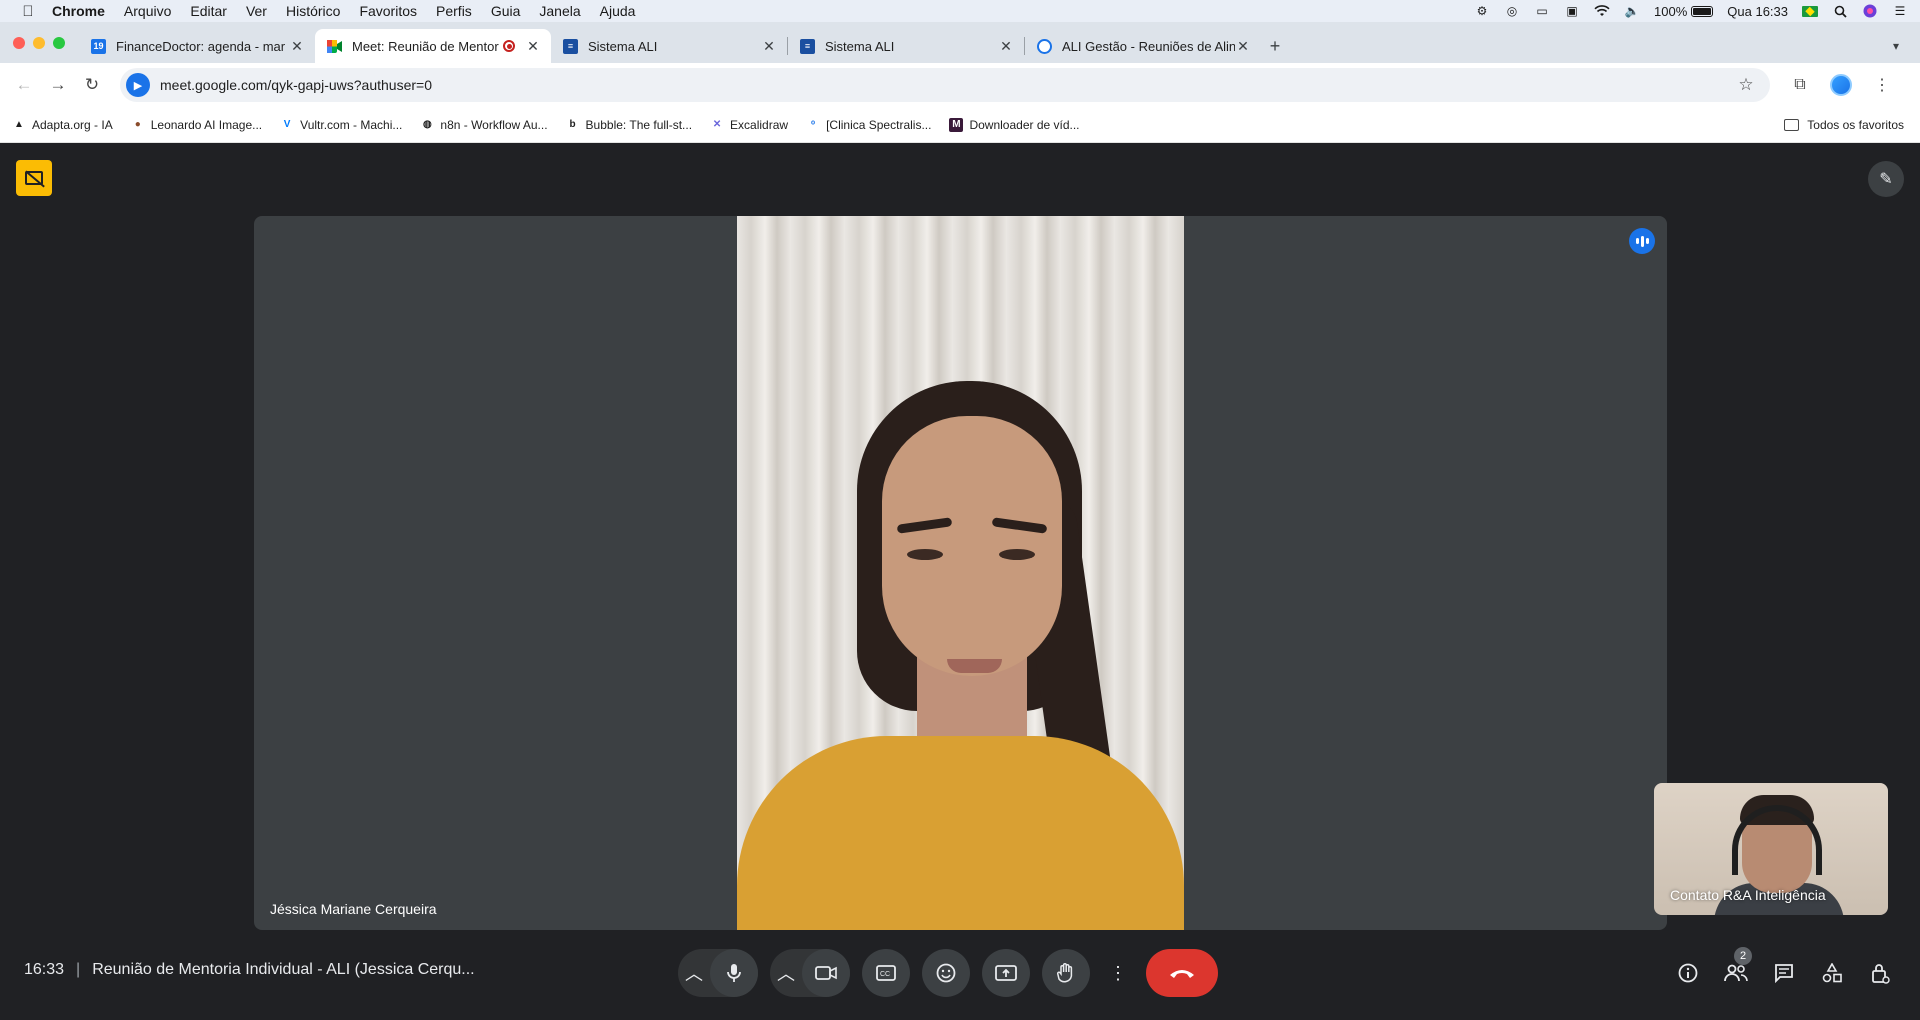 The image size is (1920, 1020). What do you see at coordinates (886, 973) in the screenshot?
I see `captions-button: CC` at bounding box center [886, 973].